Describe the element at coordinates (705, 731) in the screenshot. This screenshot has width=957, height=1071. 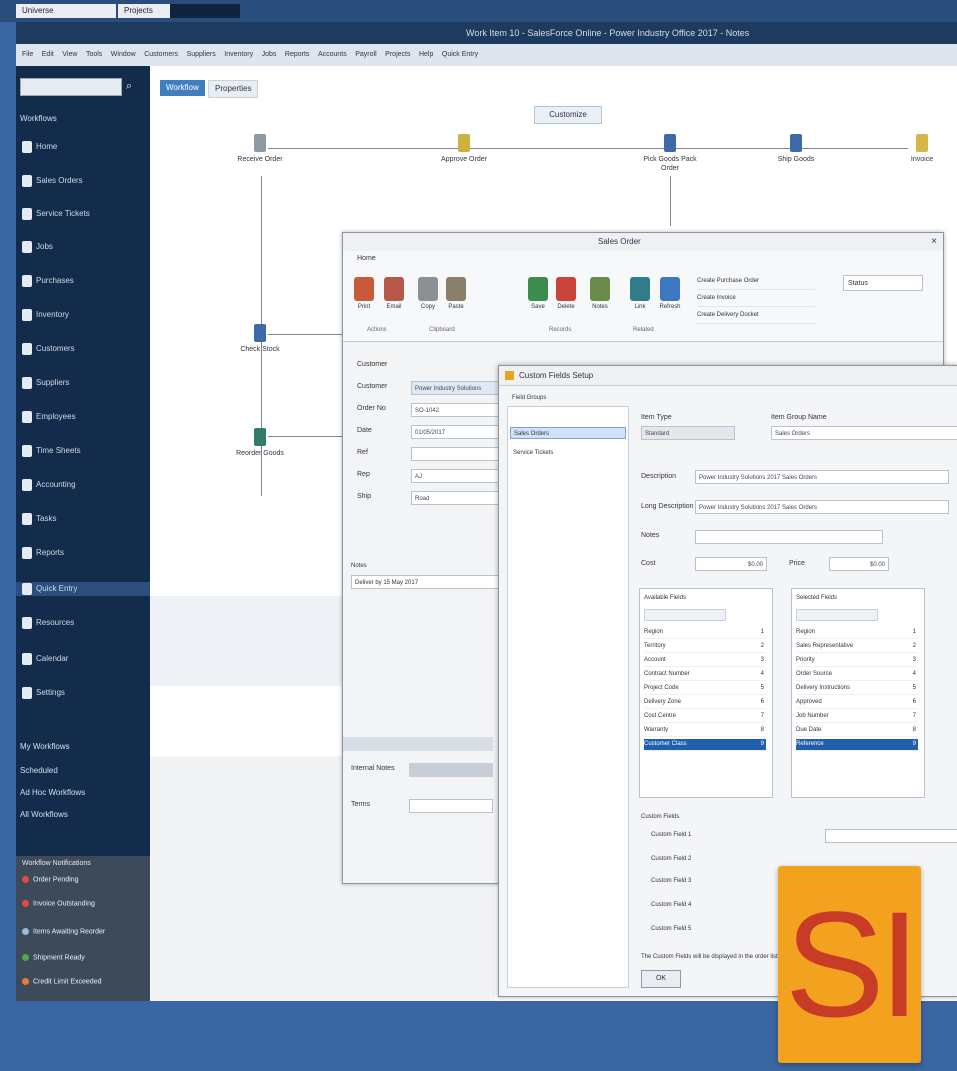
I see `list-item: Warranty 8` at that location.